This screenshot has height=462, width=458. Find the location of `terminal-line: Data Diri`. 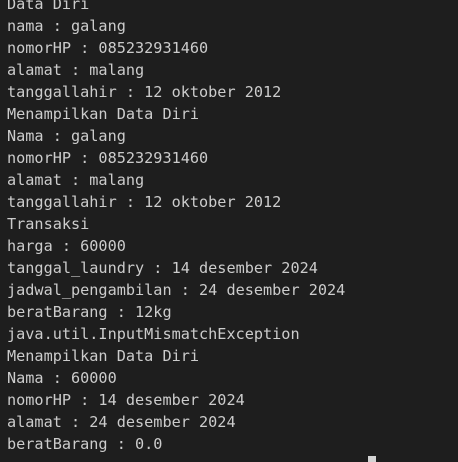

terminal-line: Data Diri is located at coordinates (48, 6).